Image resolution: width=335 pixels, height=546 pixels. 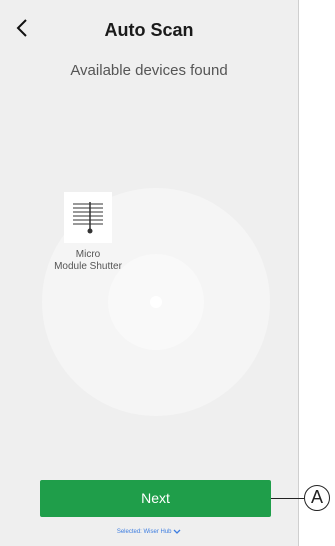 I want to click on device-label-line2: Module Shutter, so click(x=88, y=266).